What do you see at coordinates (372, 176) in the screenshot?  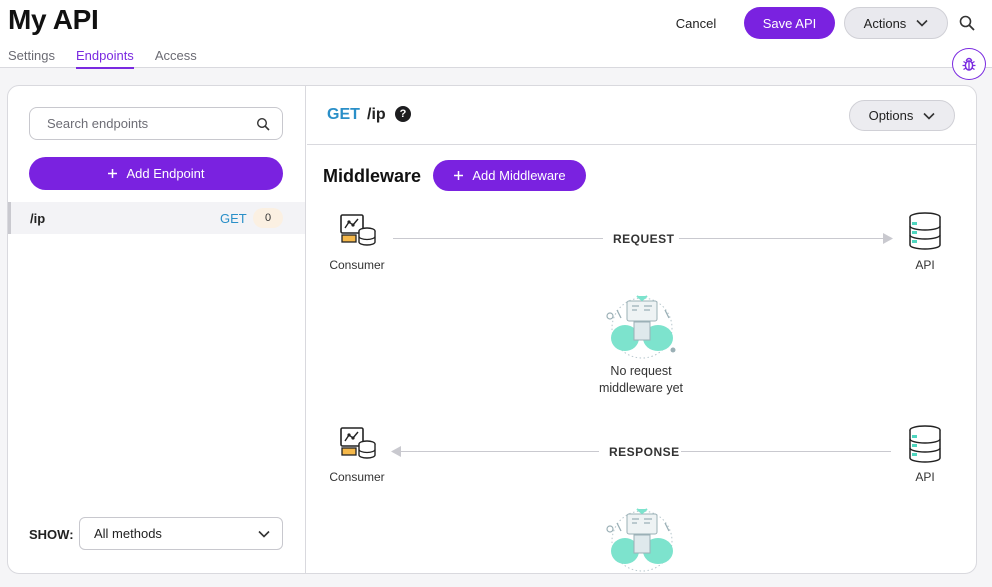 I see `middleware-title: Middleware` at bounding box center [372, 176].